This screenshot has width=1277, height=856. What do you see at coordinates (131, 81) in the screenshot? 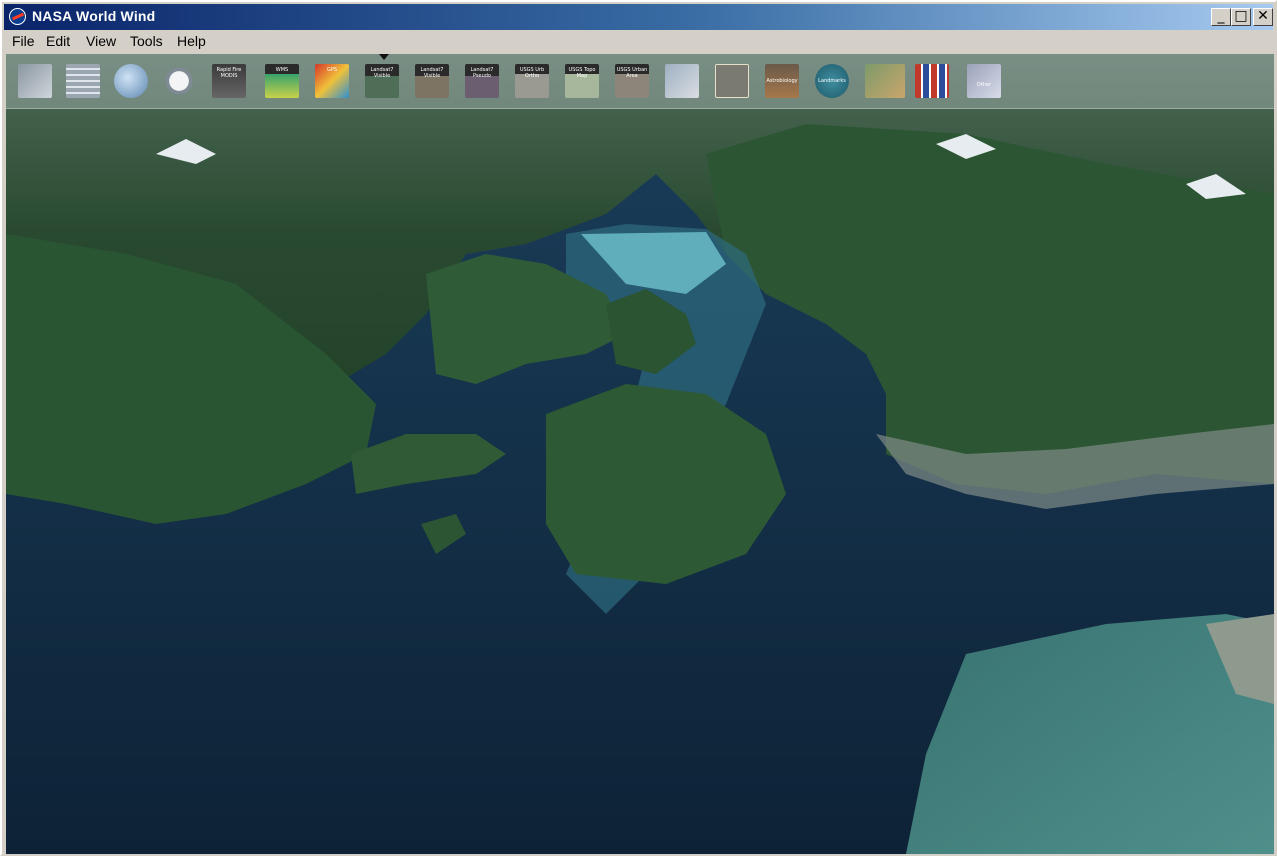
I see `globe-icon` at bounding box center [131, 81].